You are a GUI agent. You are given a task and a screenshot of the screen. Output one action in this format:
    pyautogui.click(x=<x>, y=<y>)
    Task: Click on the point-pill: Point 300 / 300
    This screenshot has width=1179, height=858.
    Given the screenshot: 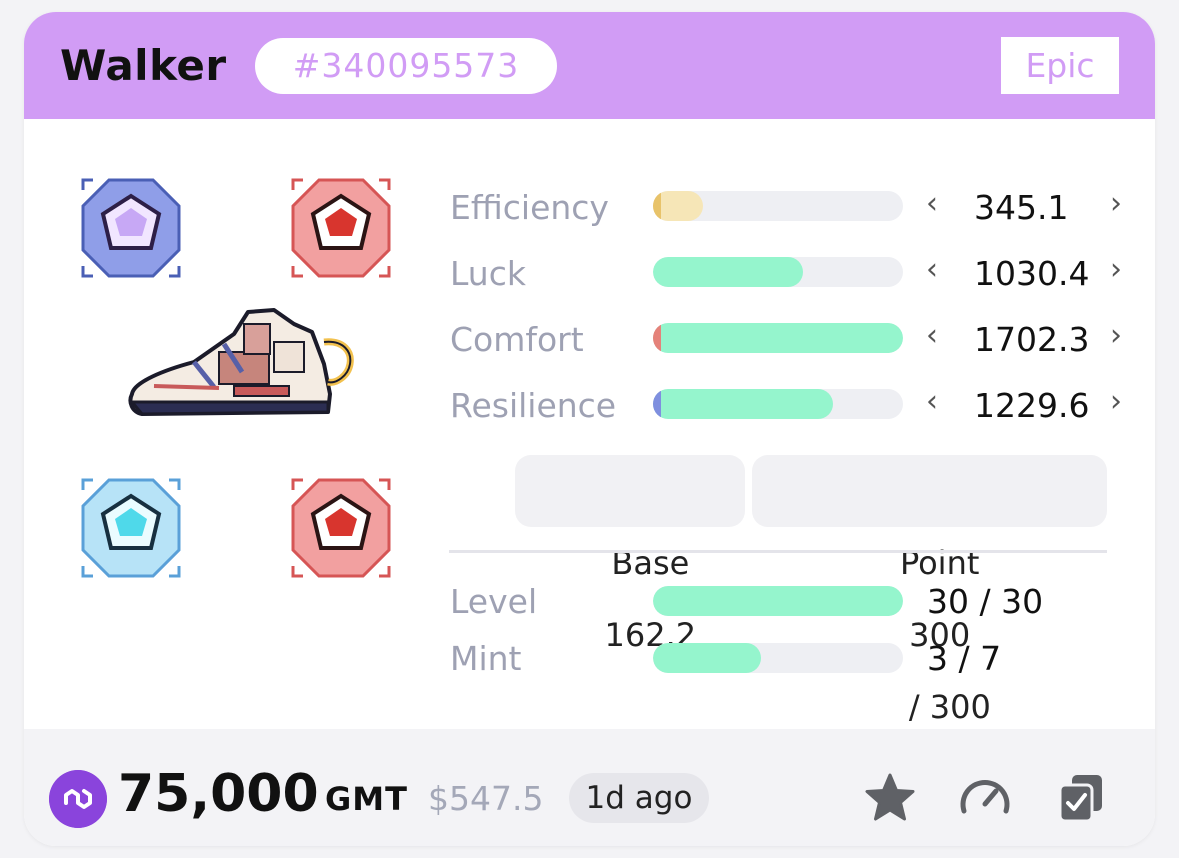 What is the action you would take?
    pyautogui.click(x=929, y=590)
    